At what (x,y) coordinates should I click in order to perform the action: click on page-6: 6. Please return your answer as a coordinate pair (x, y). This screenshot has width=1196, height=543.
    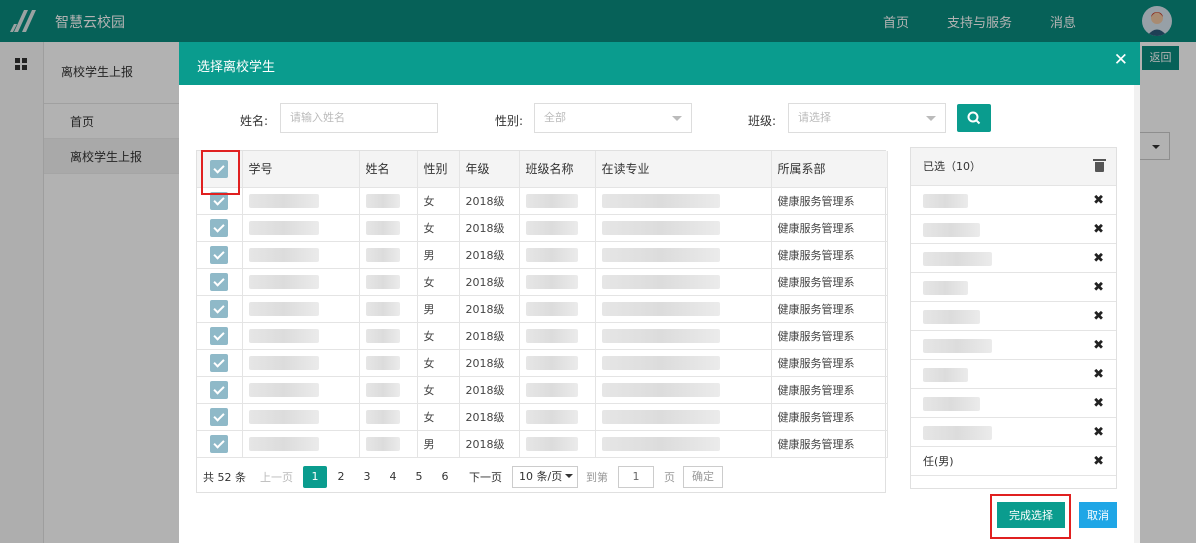
    Looking at the image, I should click on (445, 477).